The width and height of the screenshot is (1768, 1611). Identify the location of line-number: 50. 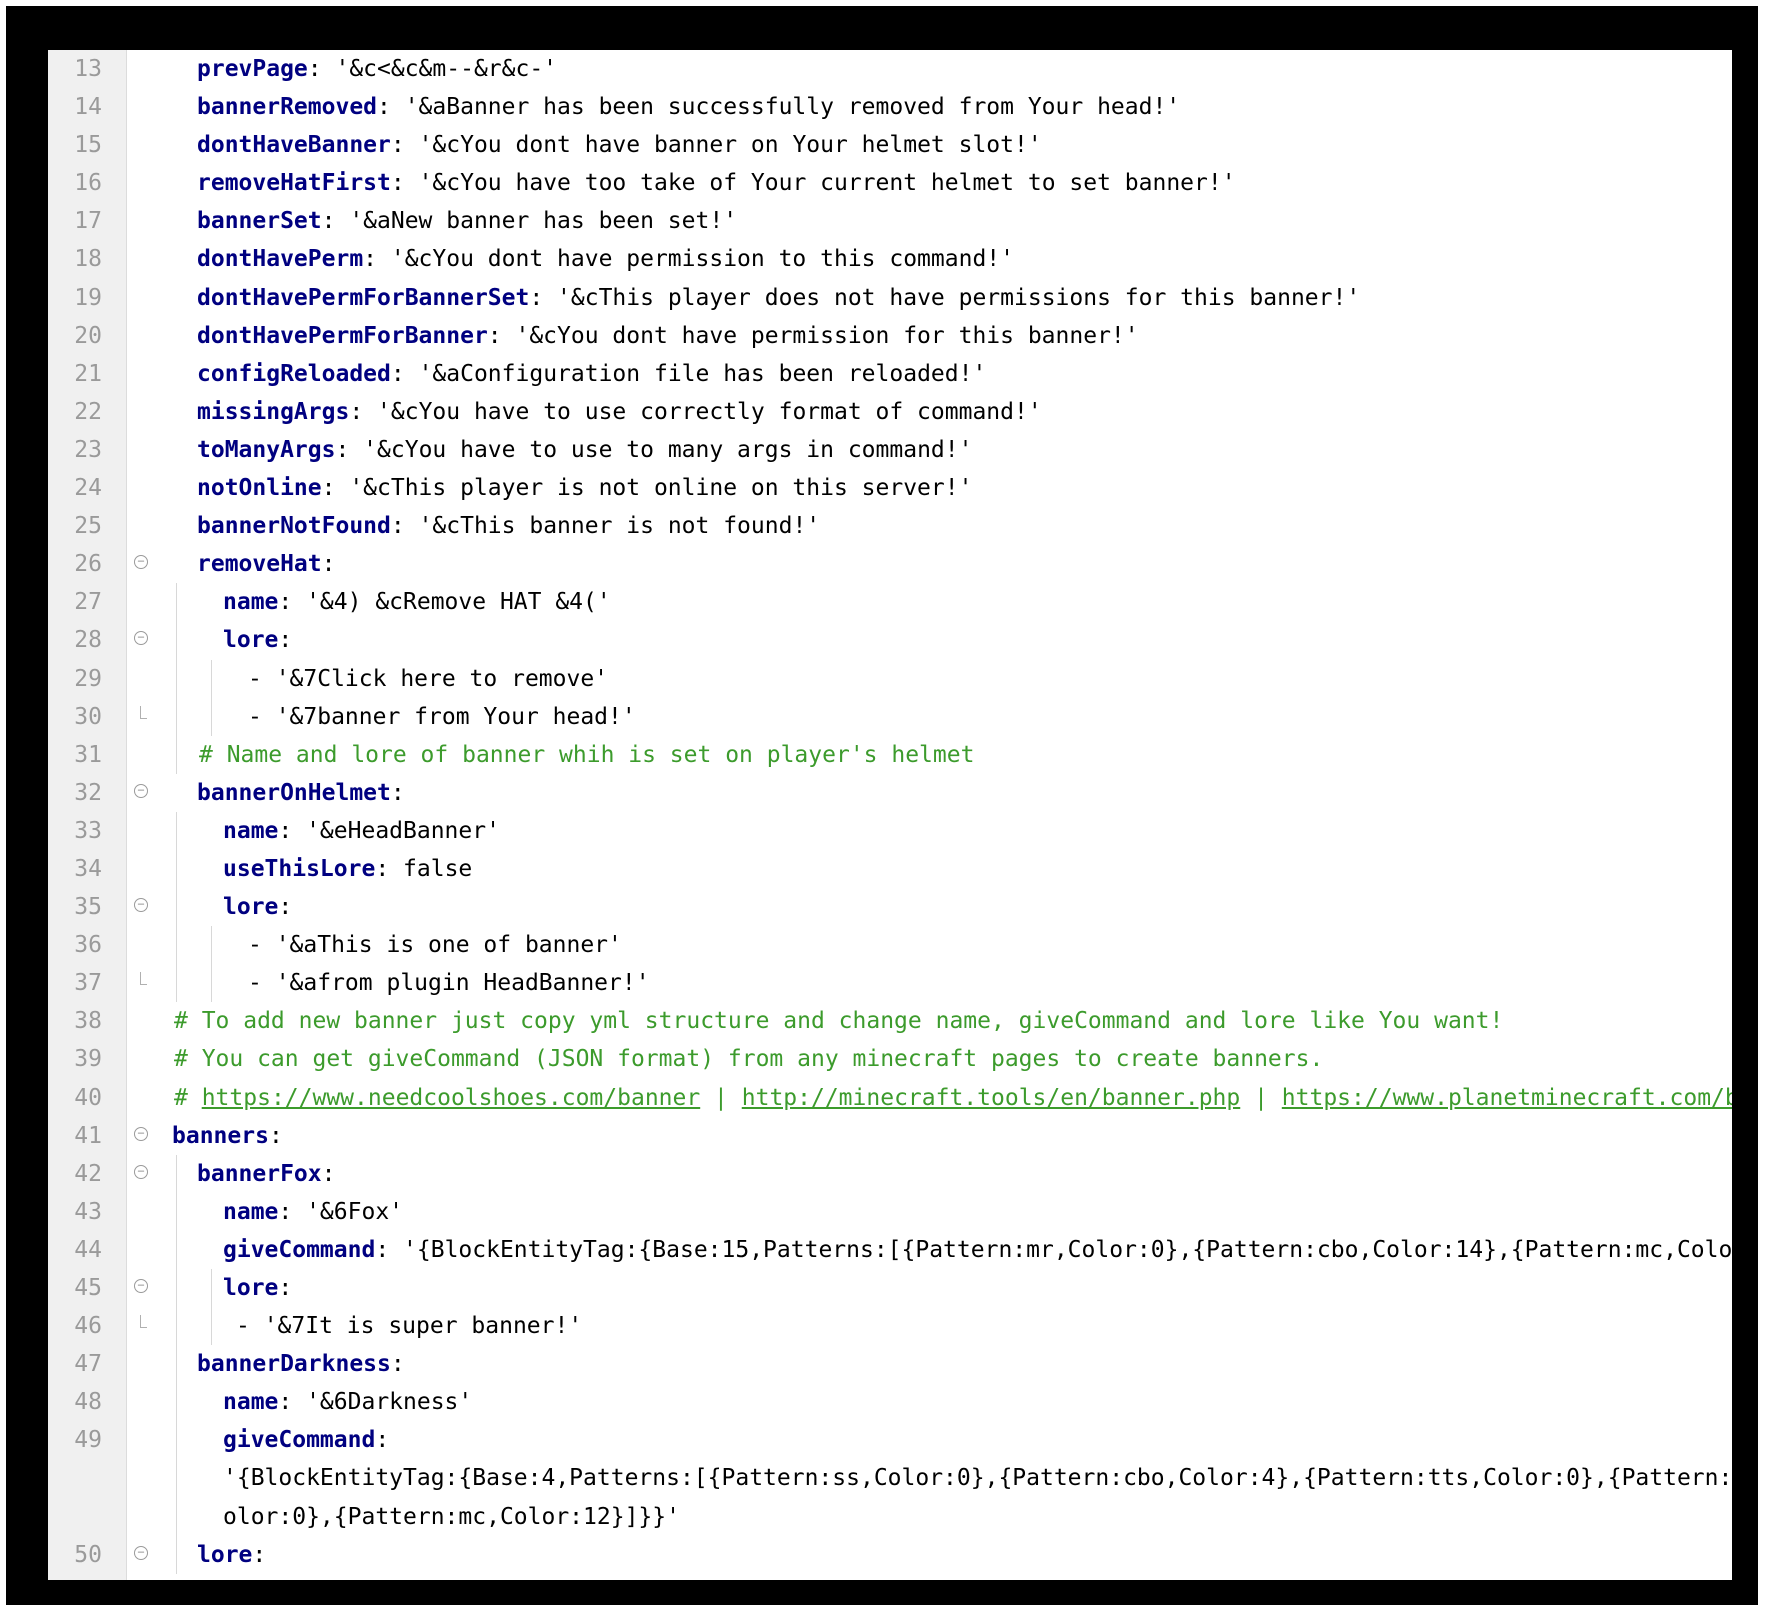
(88, 1554).